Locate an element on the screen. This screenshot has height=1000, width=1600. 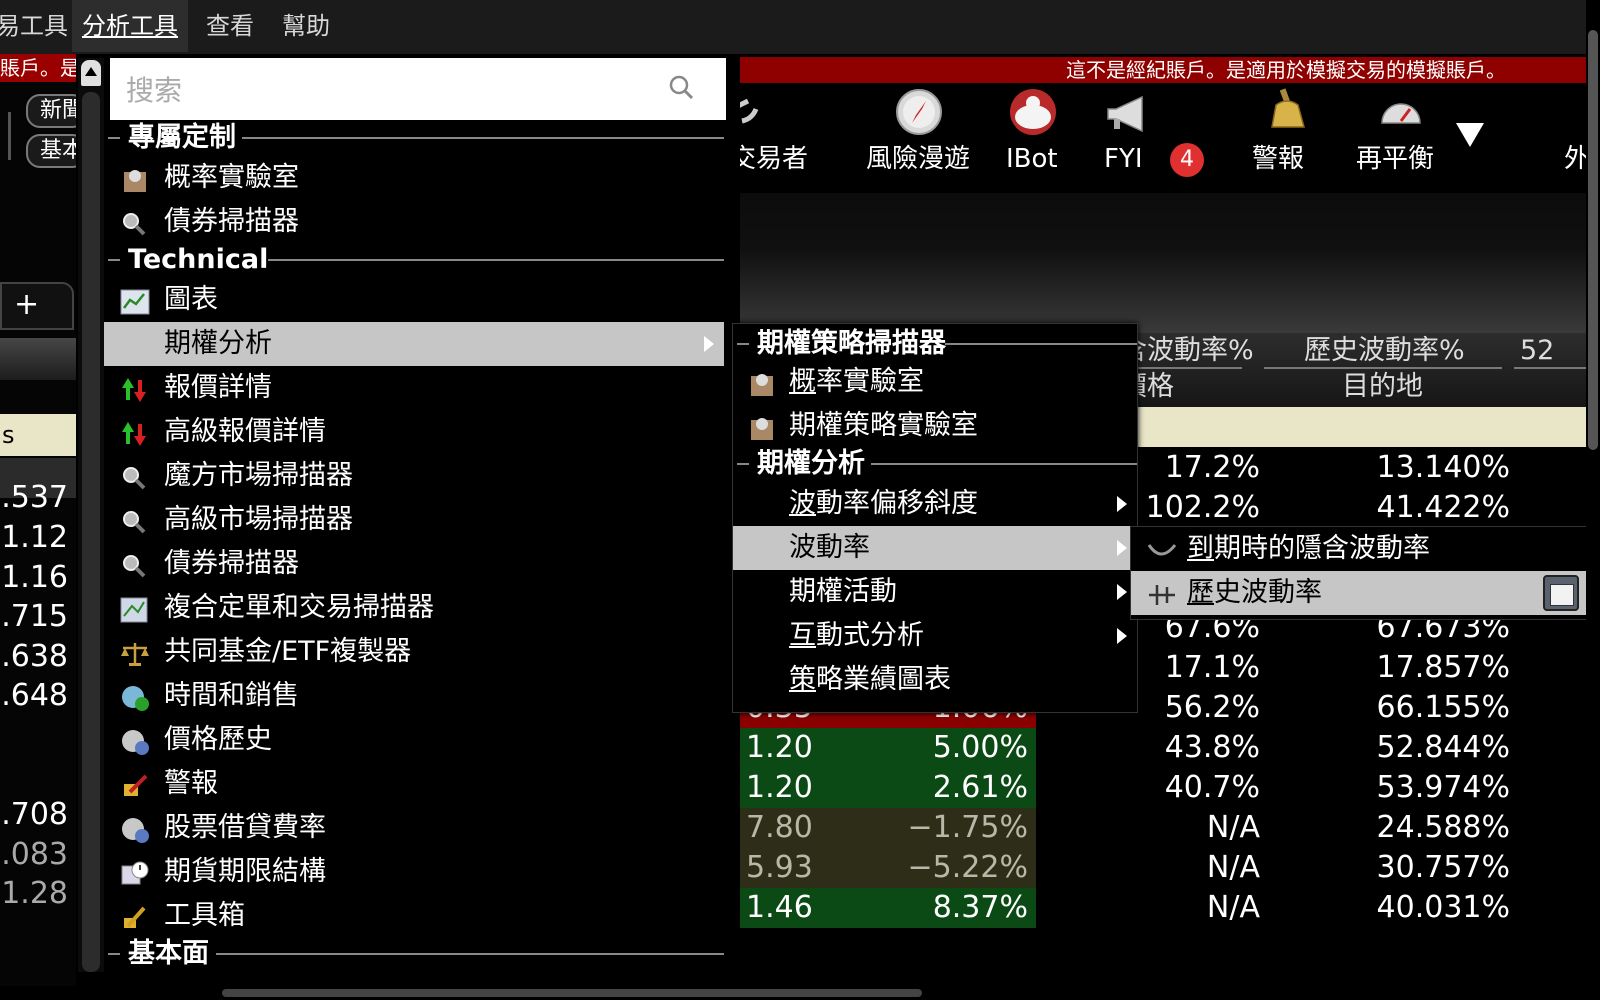
scroll-up-arrow-icon is located at coordinates (91, 73).